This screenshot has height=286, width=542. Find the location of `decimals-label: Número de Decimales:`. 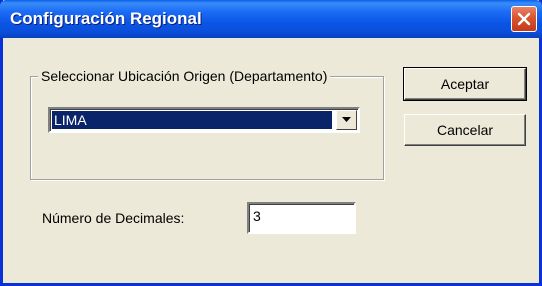

decimals-label: Número de Decimales: is located at coordinates (113, 218).